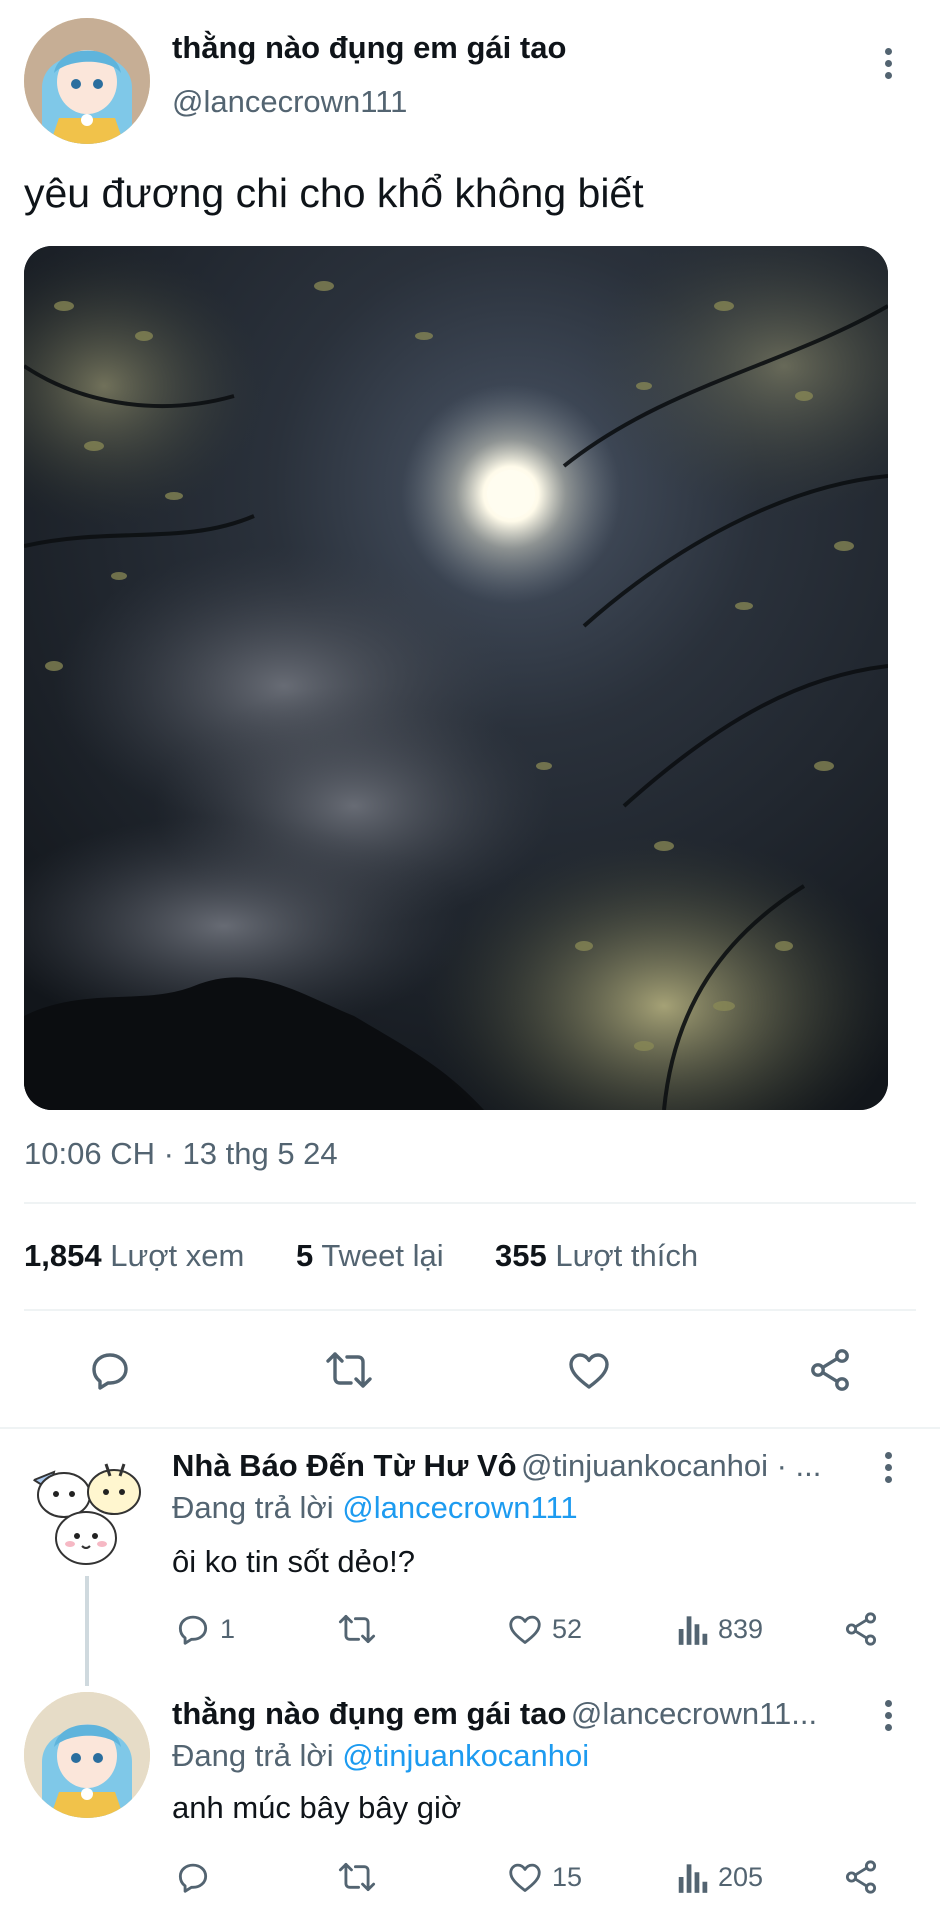 This screenshot has height=1920, width=940. I want to click on reply-display-name: Nhà Báo Đến Từ Hư Vô, so click(344, 1465).